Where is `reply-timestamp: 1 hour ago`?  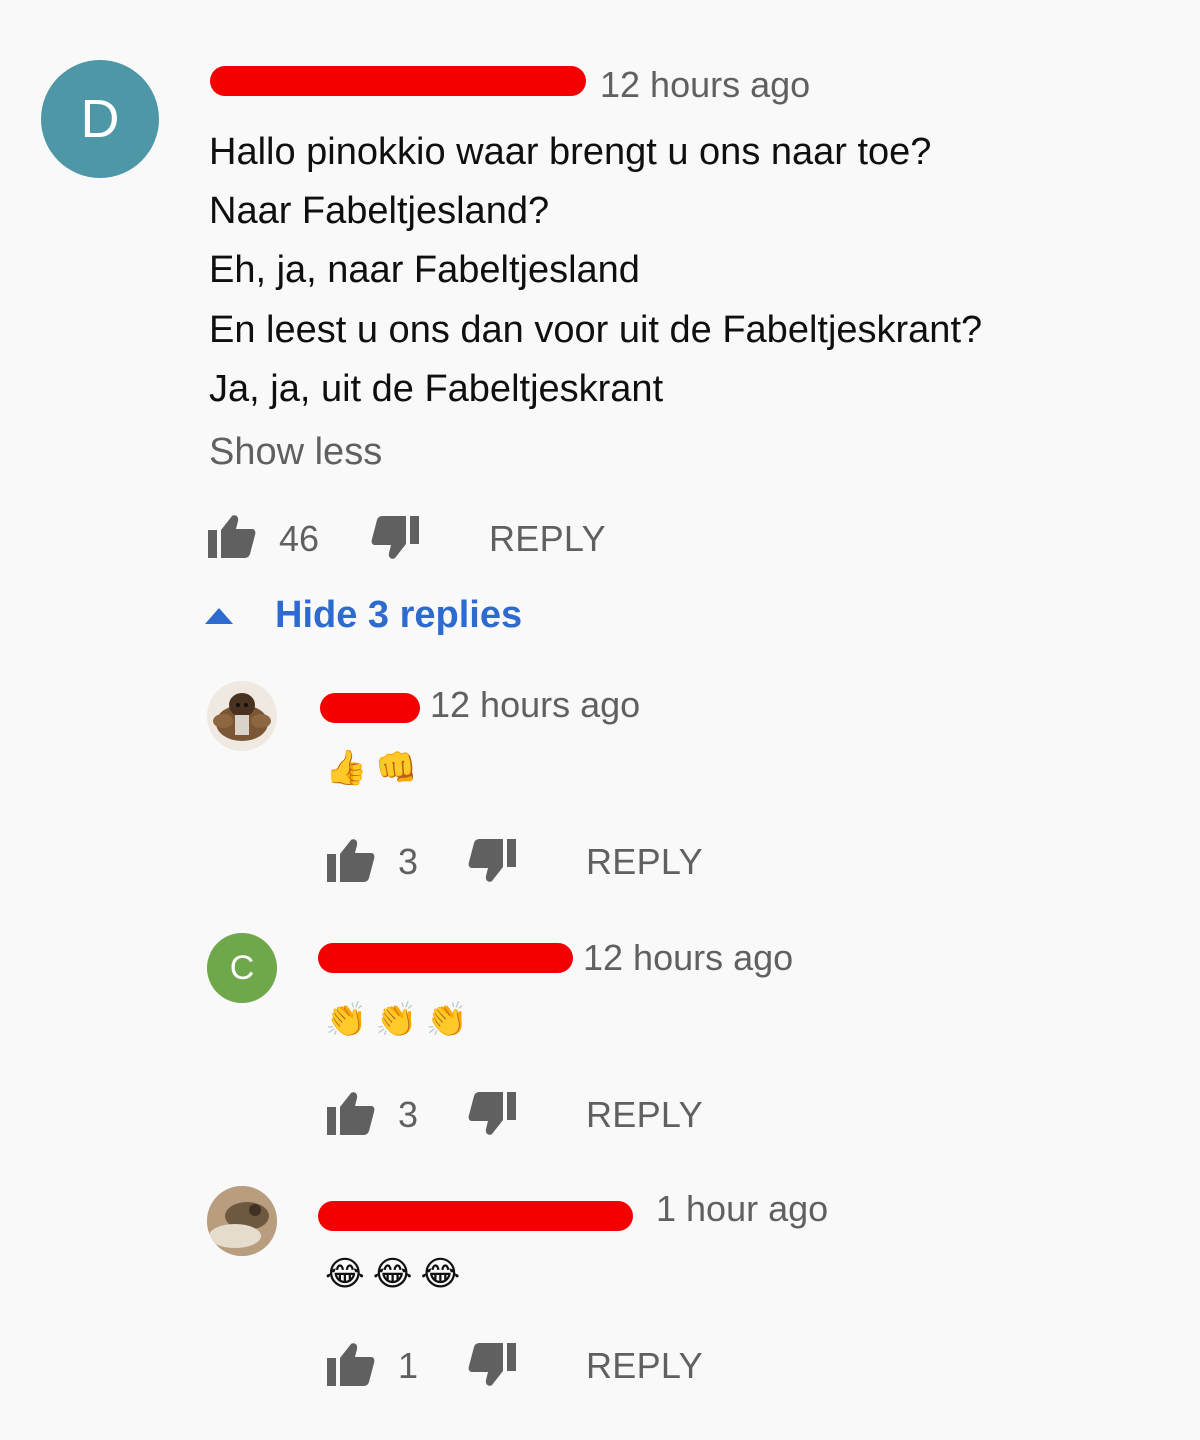
reply-timestamp: 1 hour ago is located at coordinates (742, 1209).